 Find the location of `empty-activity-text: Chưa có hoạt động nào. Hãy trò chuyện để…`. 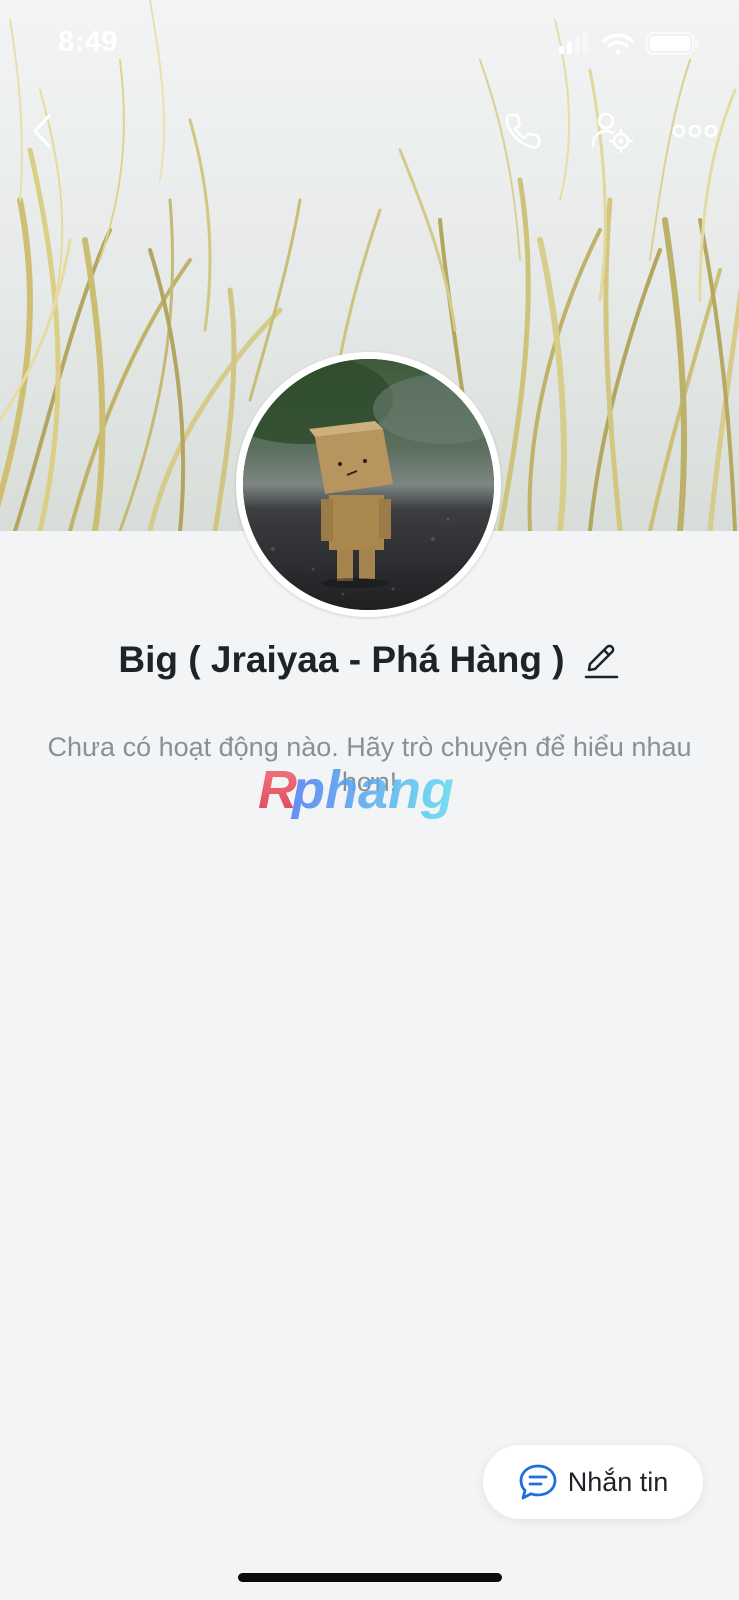

empty-activity-text: Chưa có hoạt động nào. Hãy trò chuyện để… is located at coordinates (369, 764).